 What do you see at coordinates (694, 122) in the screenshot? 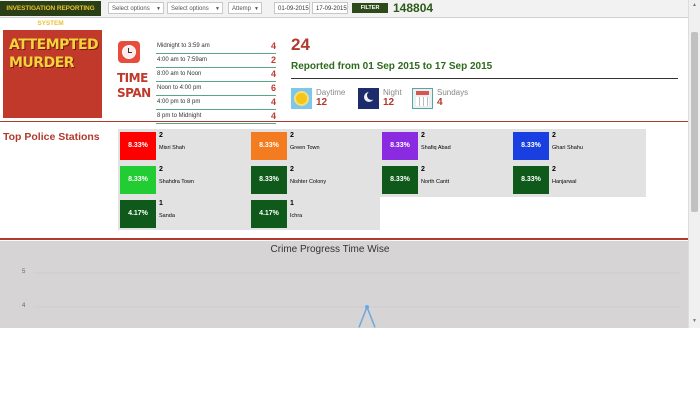
I see `scrollbar-thumb` at bounding box center [694, 122].